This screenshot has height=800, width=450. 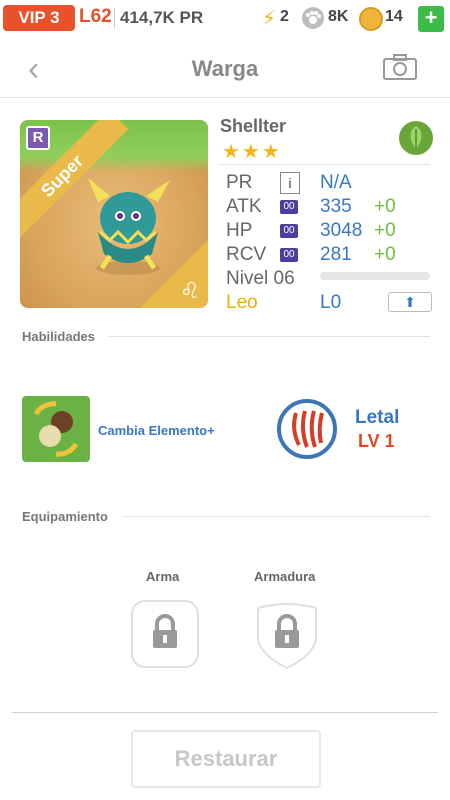 I want to click on header-divider, so click(x=225, y=97).